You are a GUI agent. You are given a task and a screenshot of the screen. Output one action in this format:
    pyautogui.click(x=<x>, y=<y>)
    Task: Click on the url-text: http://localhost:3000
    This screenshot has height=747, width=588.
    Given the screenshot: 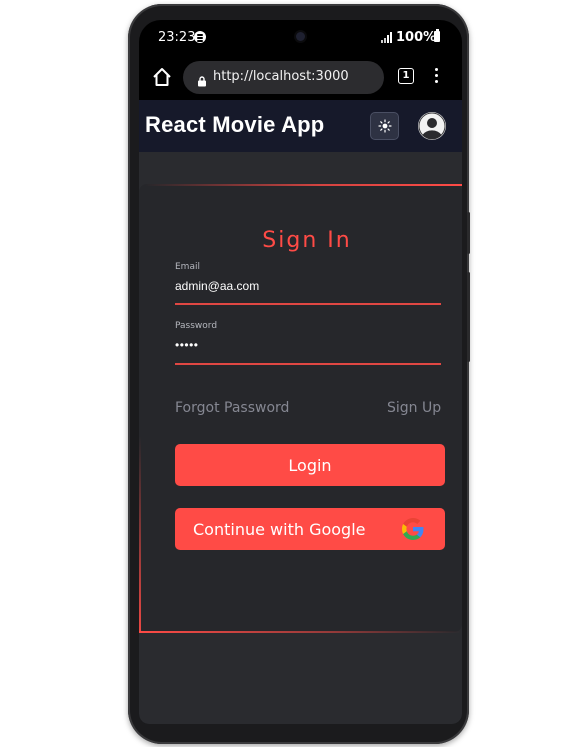 What is the action you would take?
    pyautogui.click(x=281, y=76)
    